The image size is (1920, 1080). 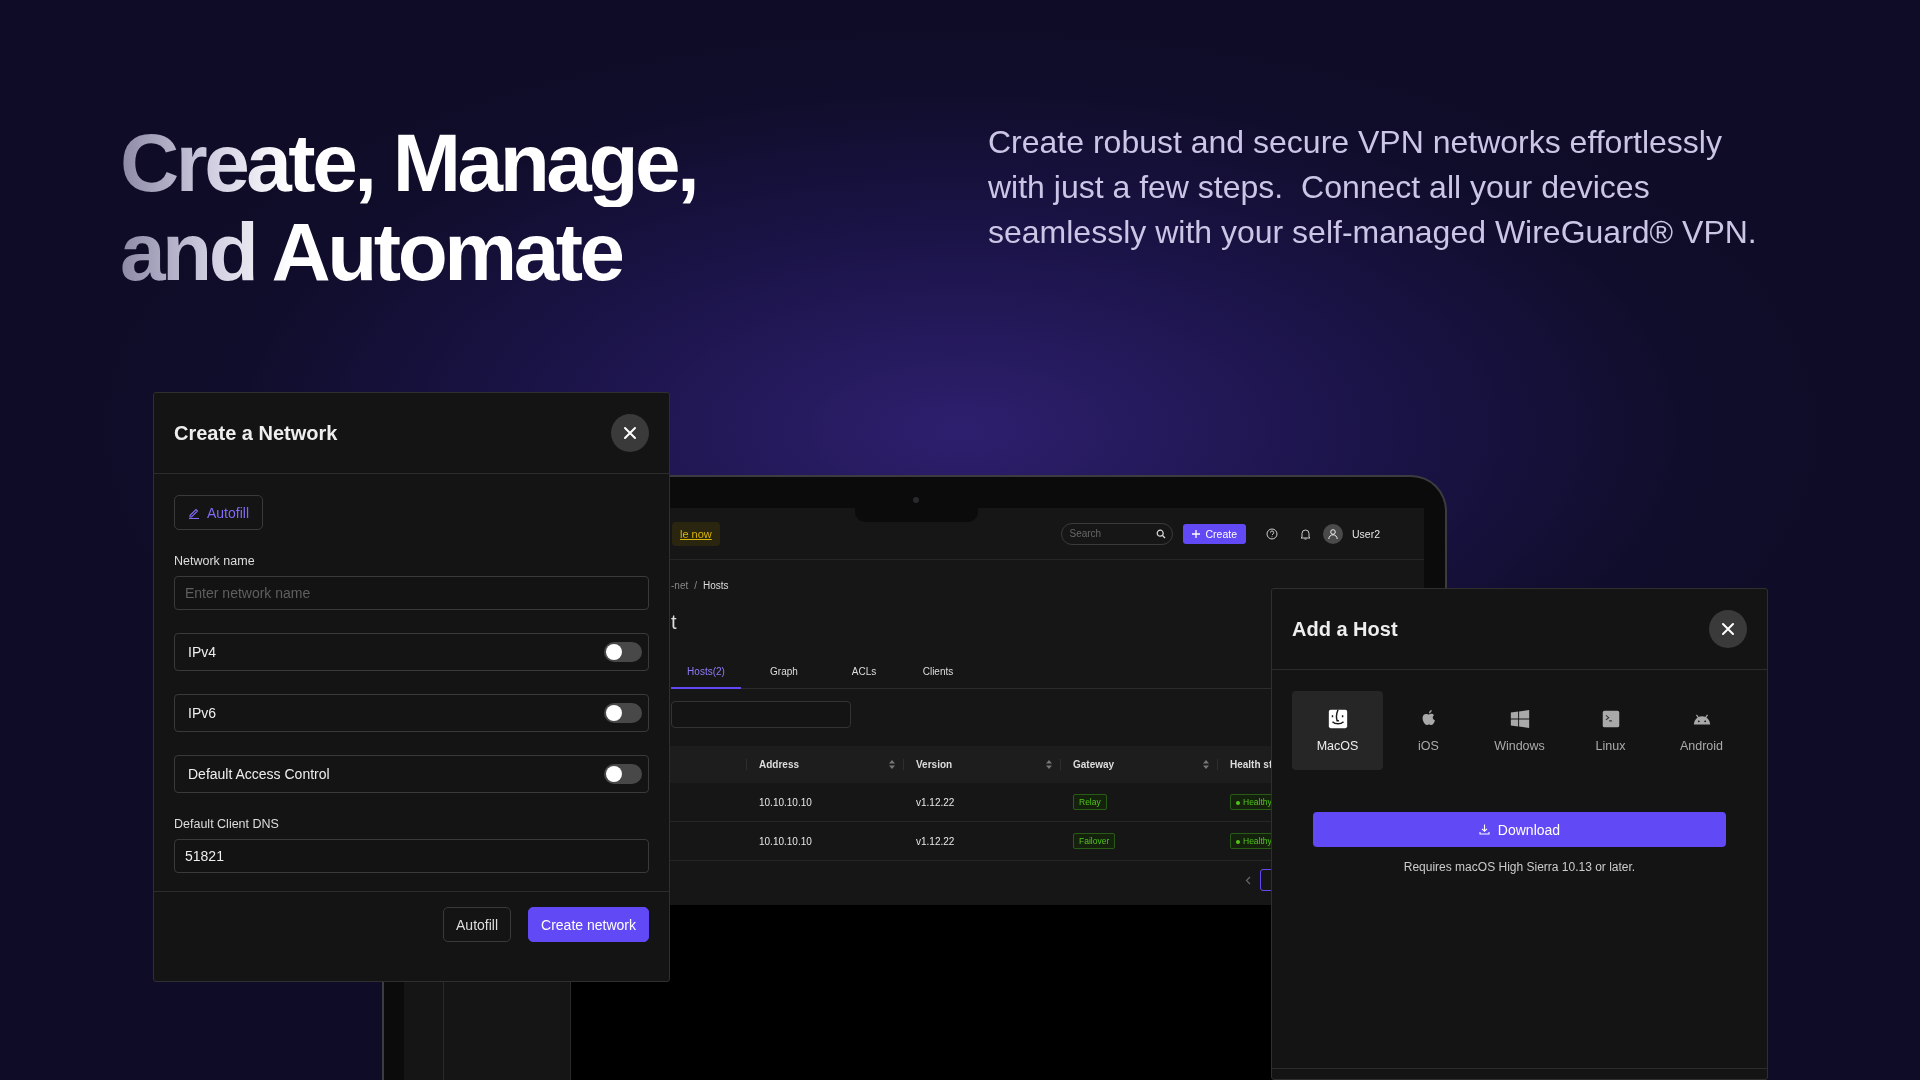 What do you see at coordinates (864, 673) in the screenshot?
I see `tab: ACLs` at bounding box center [864, 673].